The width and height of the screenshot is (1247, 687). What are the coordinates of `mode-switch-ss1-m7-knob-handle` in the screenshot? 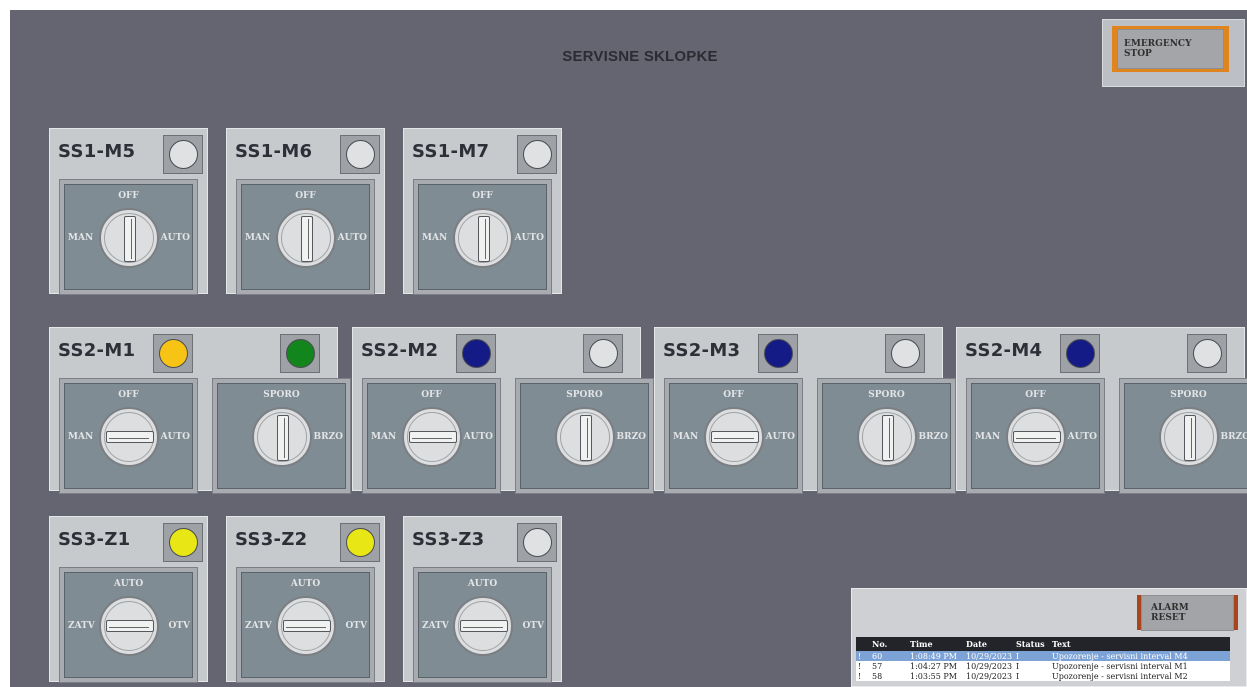 It's located at (484, 239).